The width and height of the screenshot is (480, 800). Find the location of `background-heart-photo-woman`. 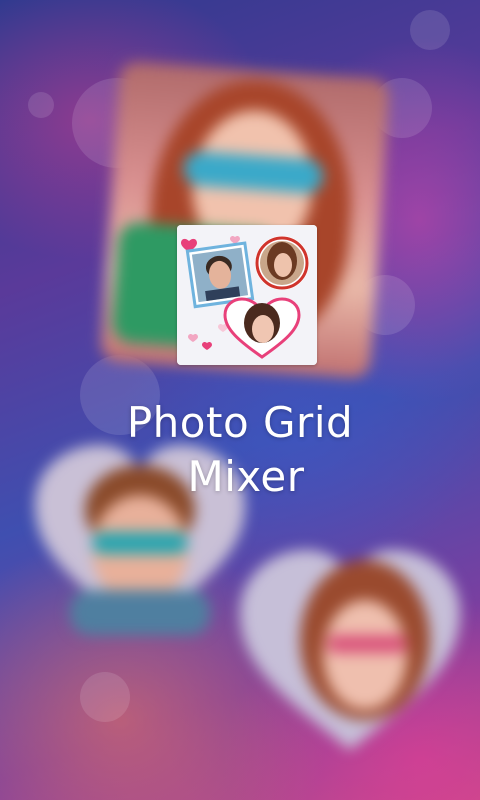

background-heart-photo-woman is located at coordinates (350, 650).